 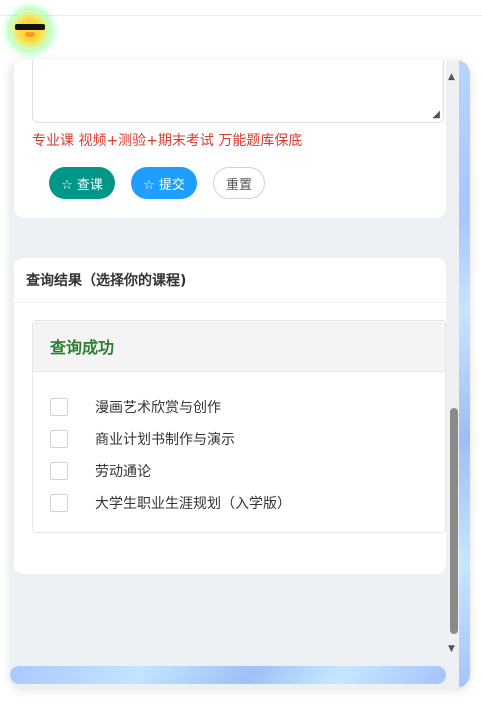 What do you see at coordinates (436, 114) in the screenshot?
I see `resize-handle-icon: ◢` at bounding box center [436, 114].